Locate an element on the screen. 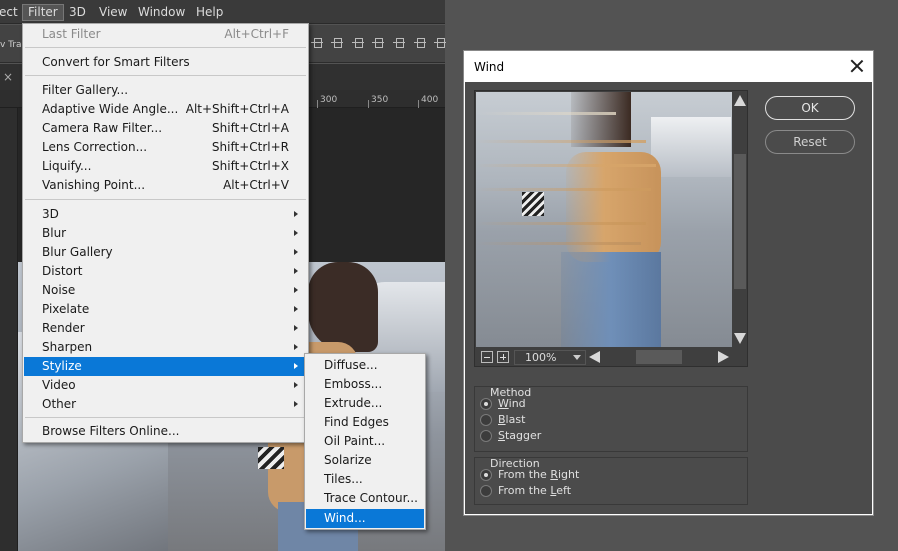 The height and width of the screenshot is (551, 898). menu-item-sharpen: Sharpen is located at coordinates (165, 347).